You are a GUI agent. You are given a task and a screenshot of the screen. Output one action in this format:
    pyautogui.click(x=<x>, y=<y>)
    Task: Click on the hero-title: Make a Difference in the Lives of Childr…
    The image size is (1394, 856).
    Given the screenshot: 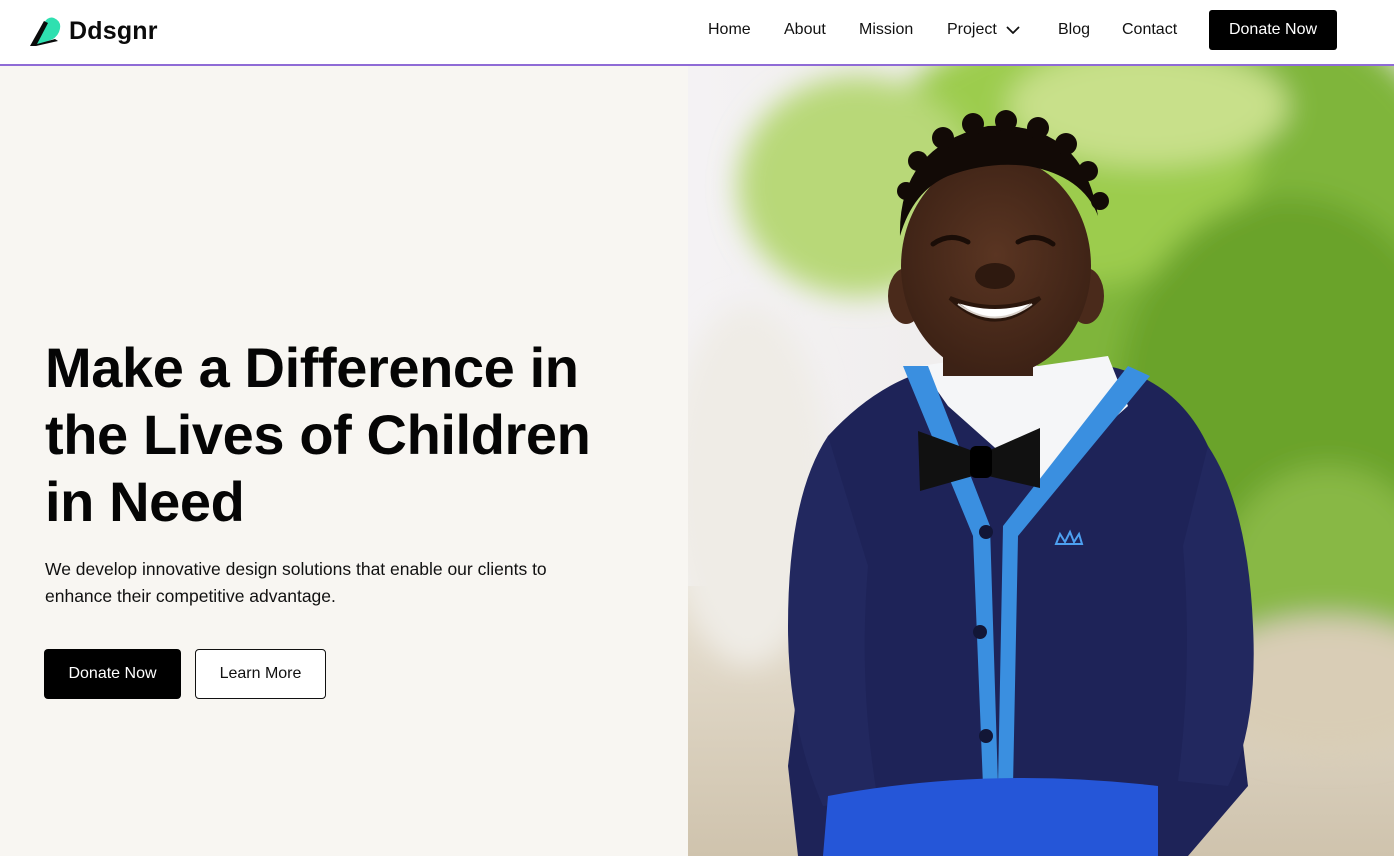 What is the action you would take?
    pyautogui.click(x=318, y=434)
    